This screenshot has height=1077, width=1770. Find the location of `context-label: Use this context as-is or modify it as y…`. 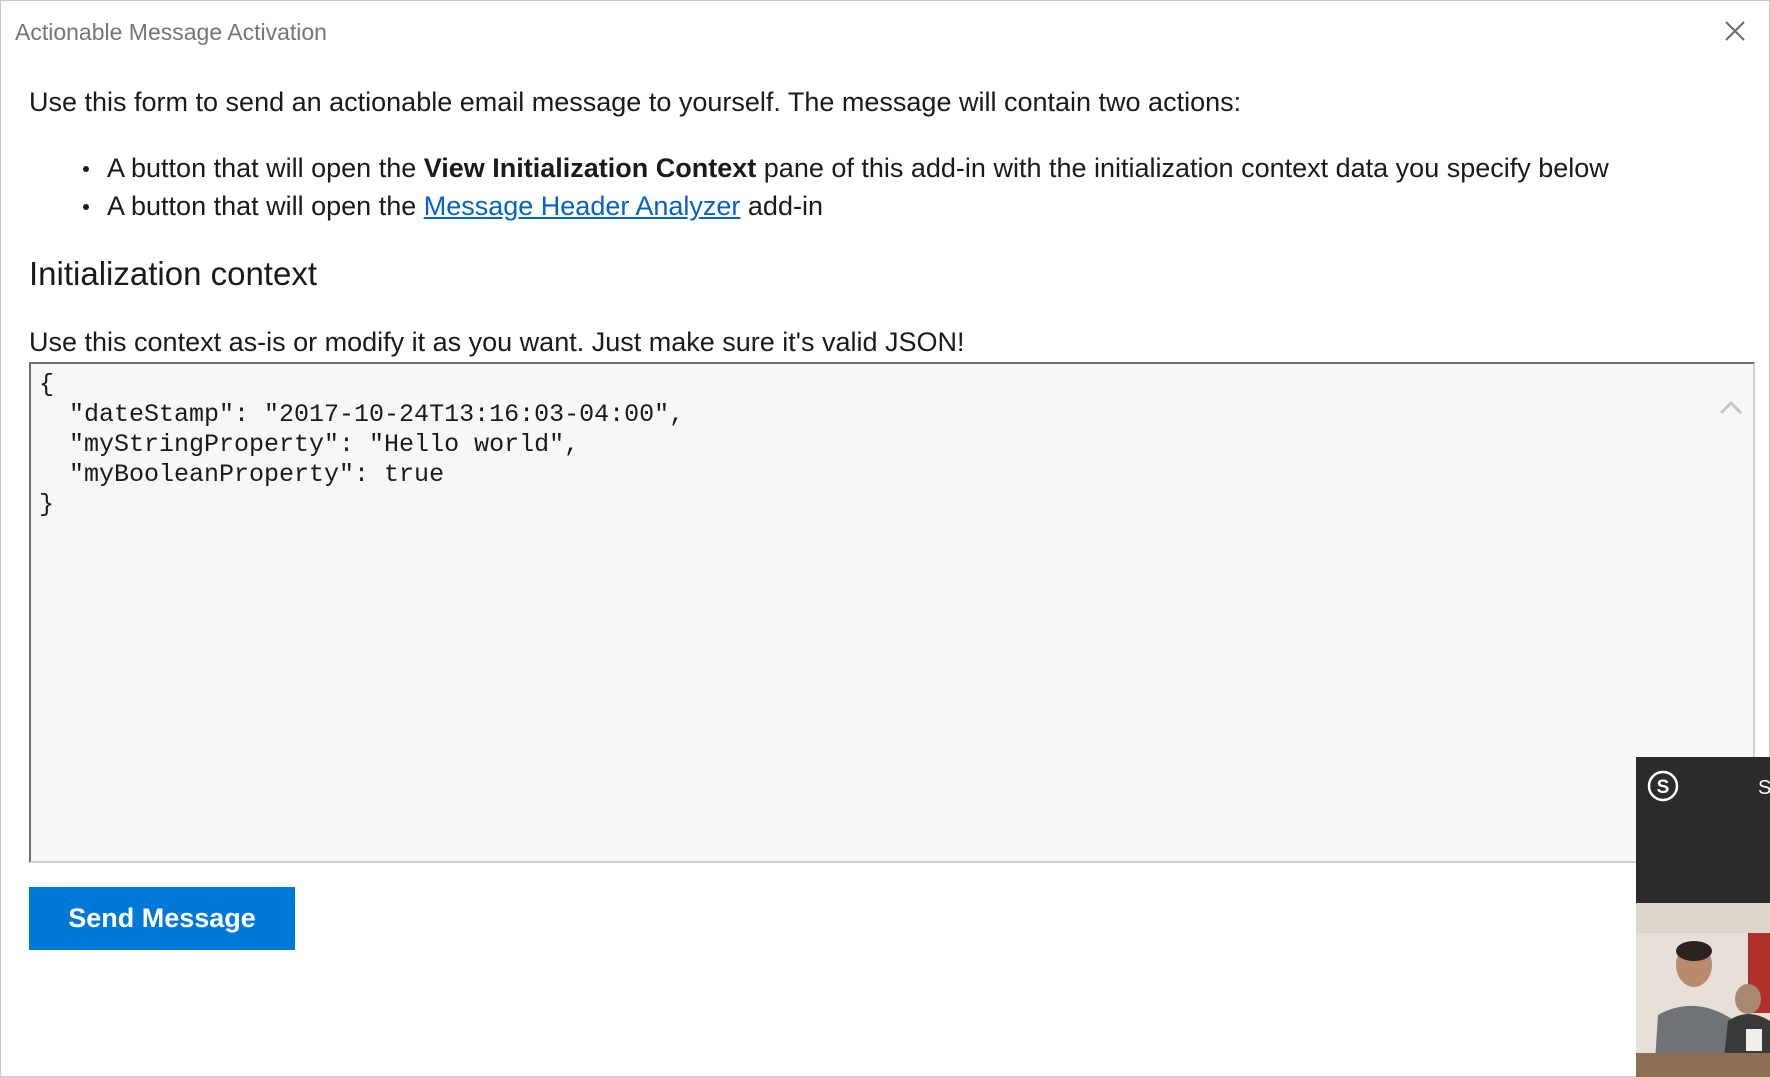

context-label: Use this context as-is or modify it as y… is located at coordinates (497, 342).